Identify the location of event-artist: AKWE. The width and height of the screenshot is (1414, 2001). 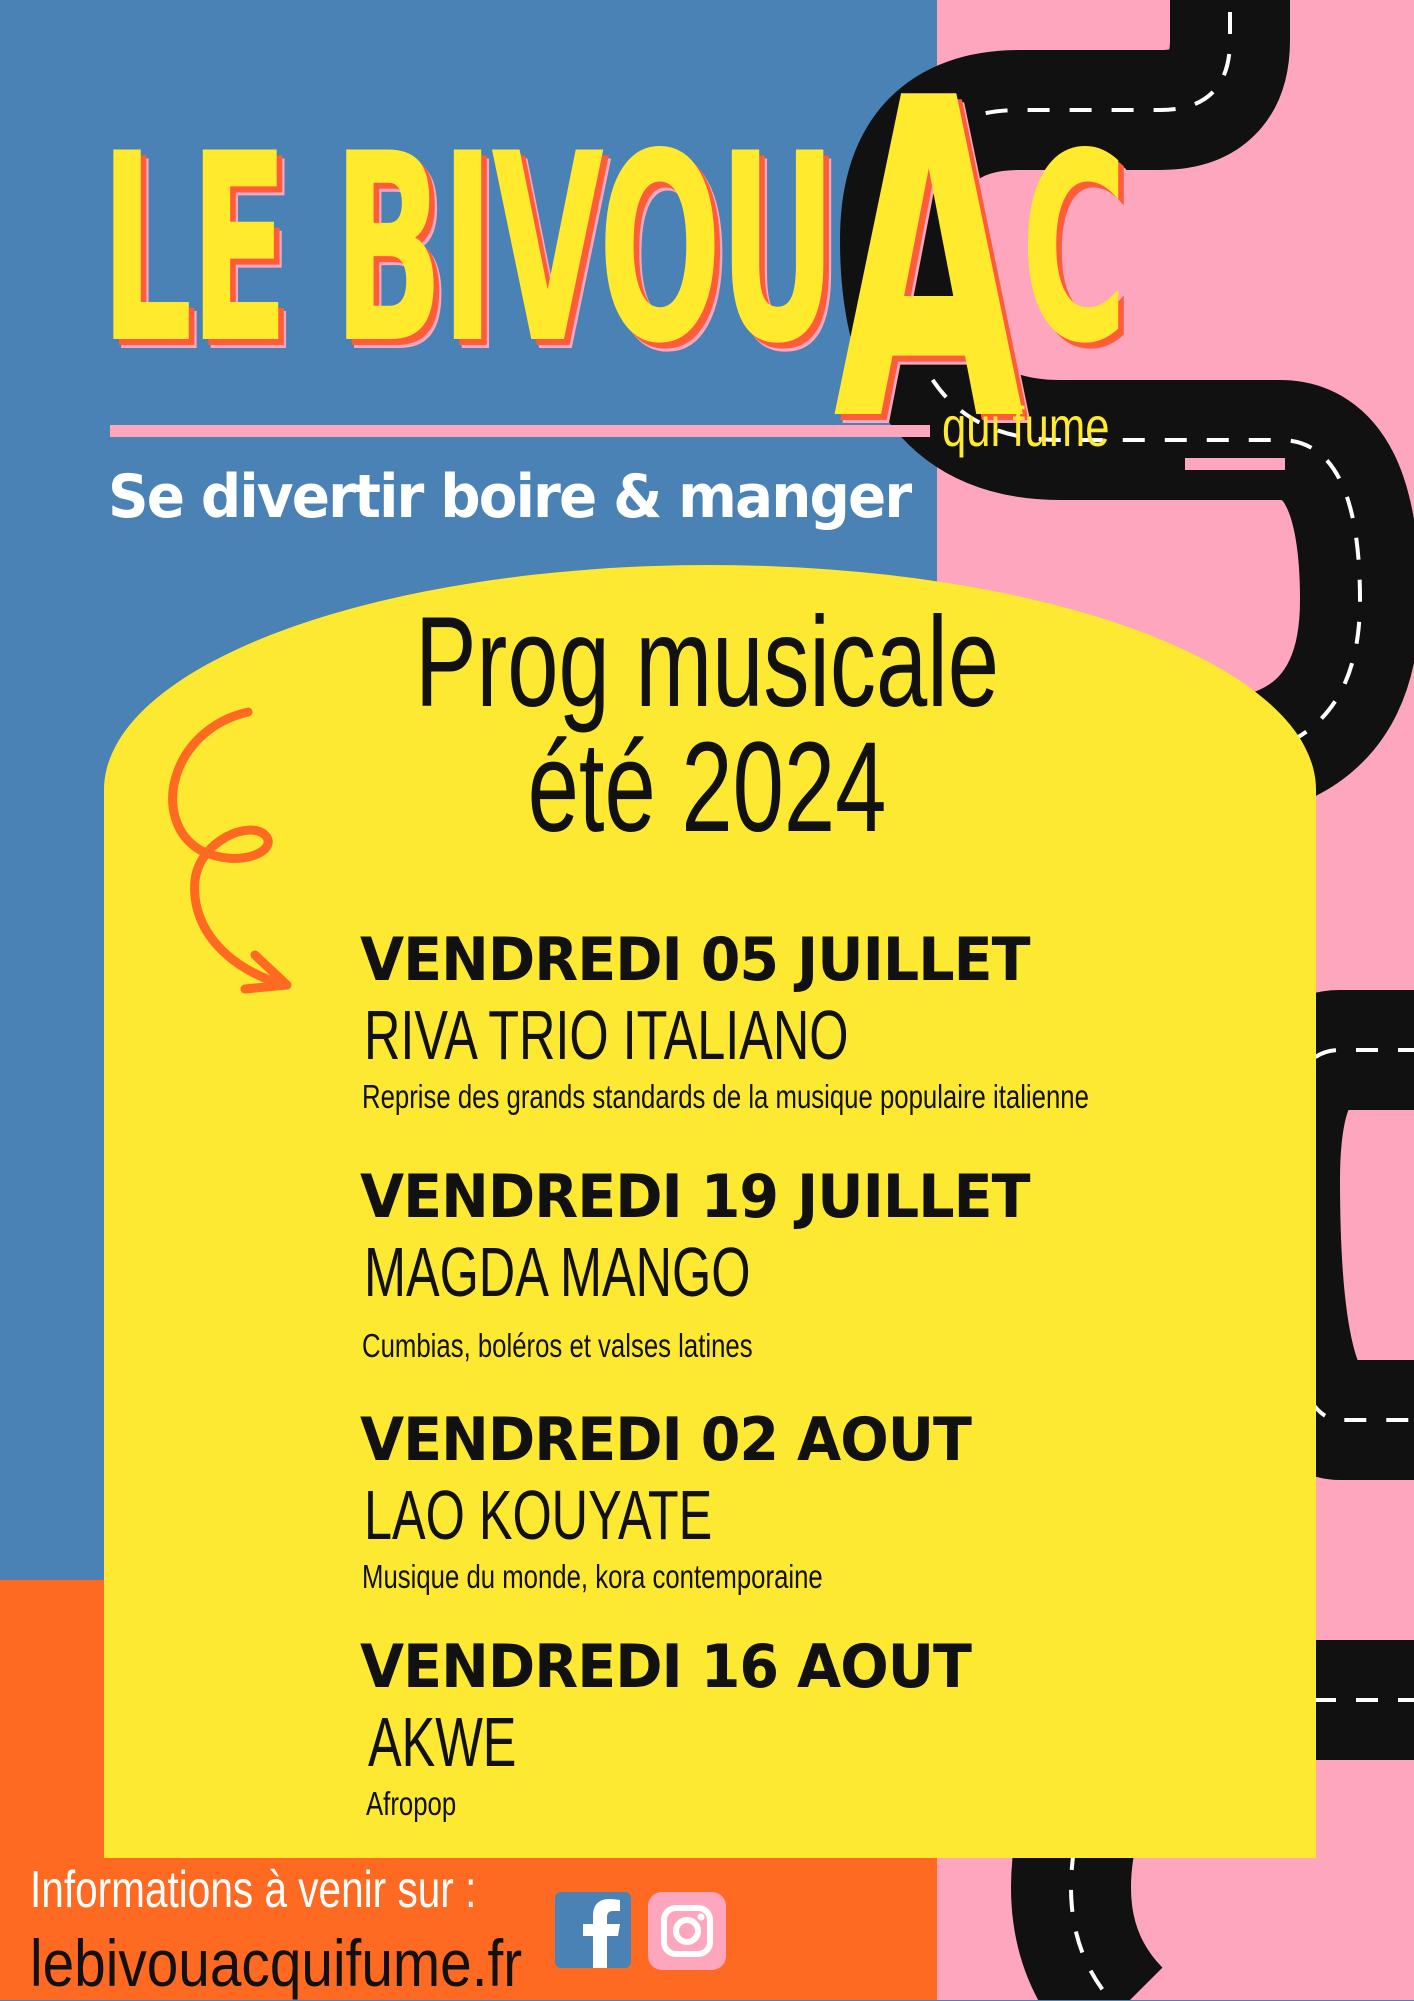
(442, 1742).